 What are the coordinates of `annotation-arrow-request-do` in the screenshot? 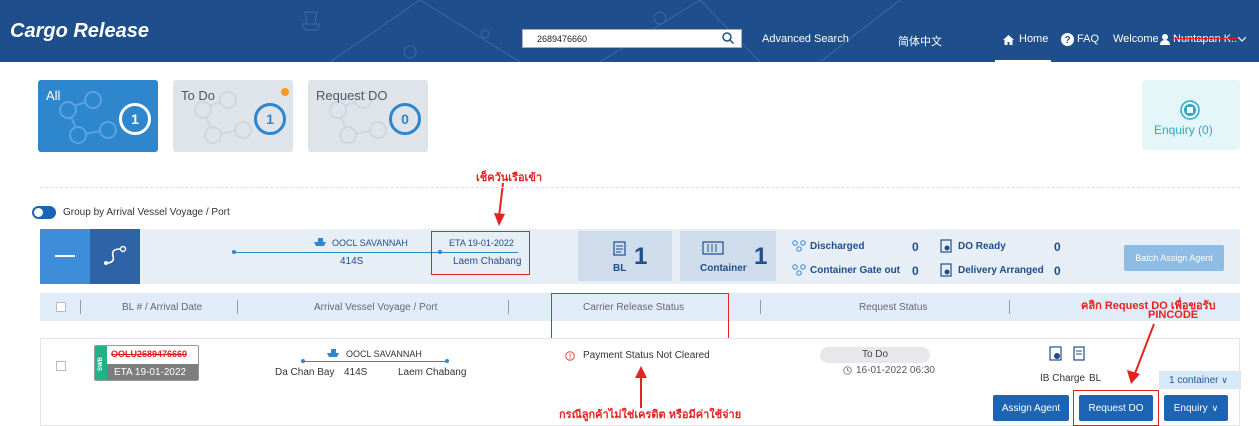 It's located at (1141, 353).